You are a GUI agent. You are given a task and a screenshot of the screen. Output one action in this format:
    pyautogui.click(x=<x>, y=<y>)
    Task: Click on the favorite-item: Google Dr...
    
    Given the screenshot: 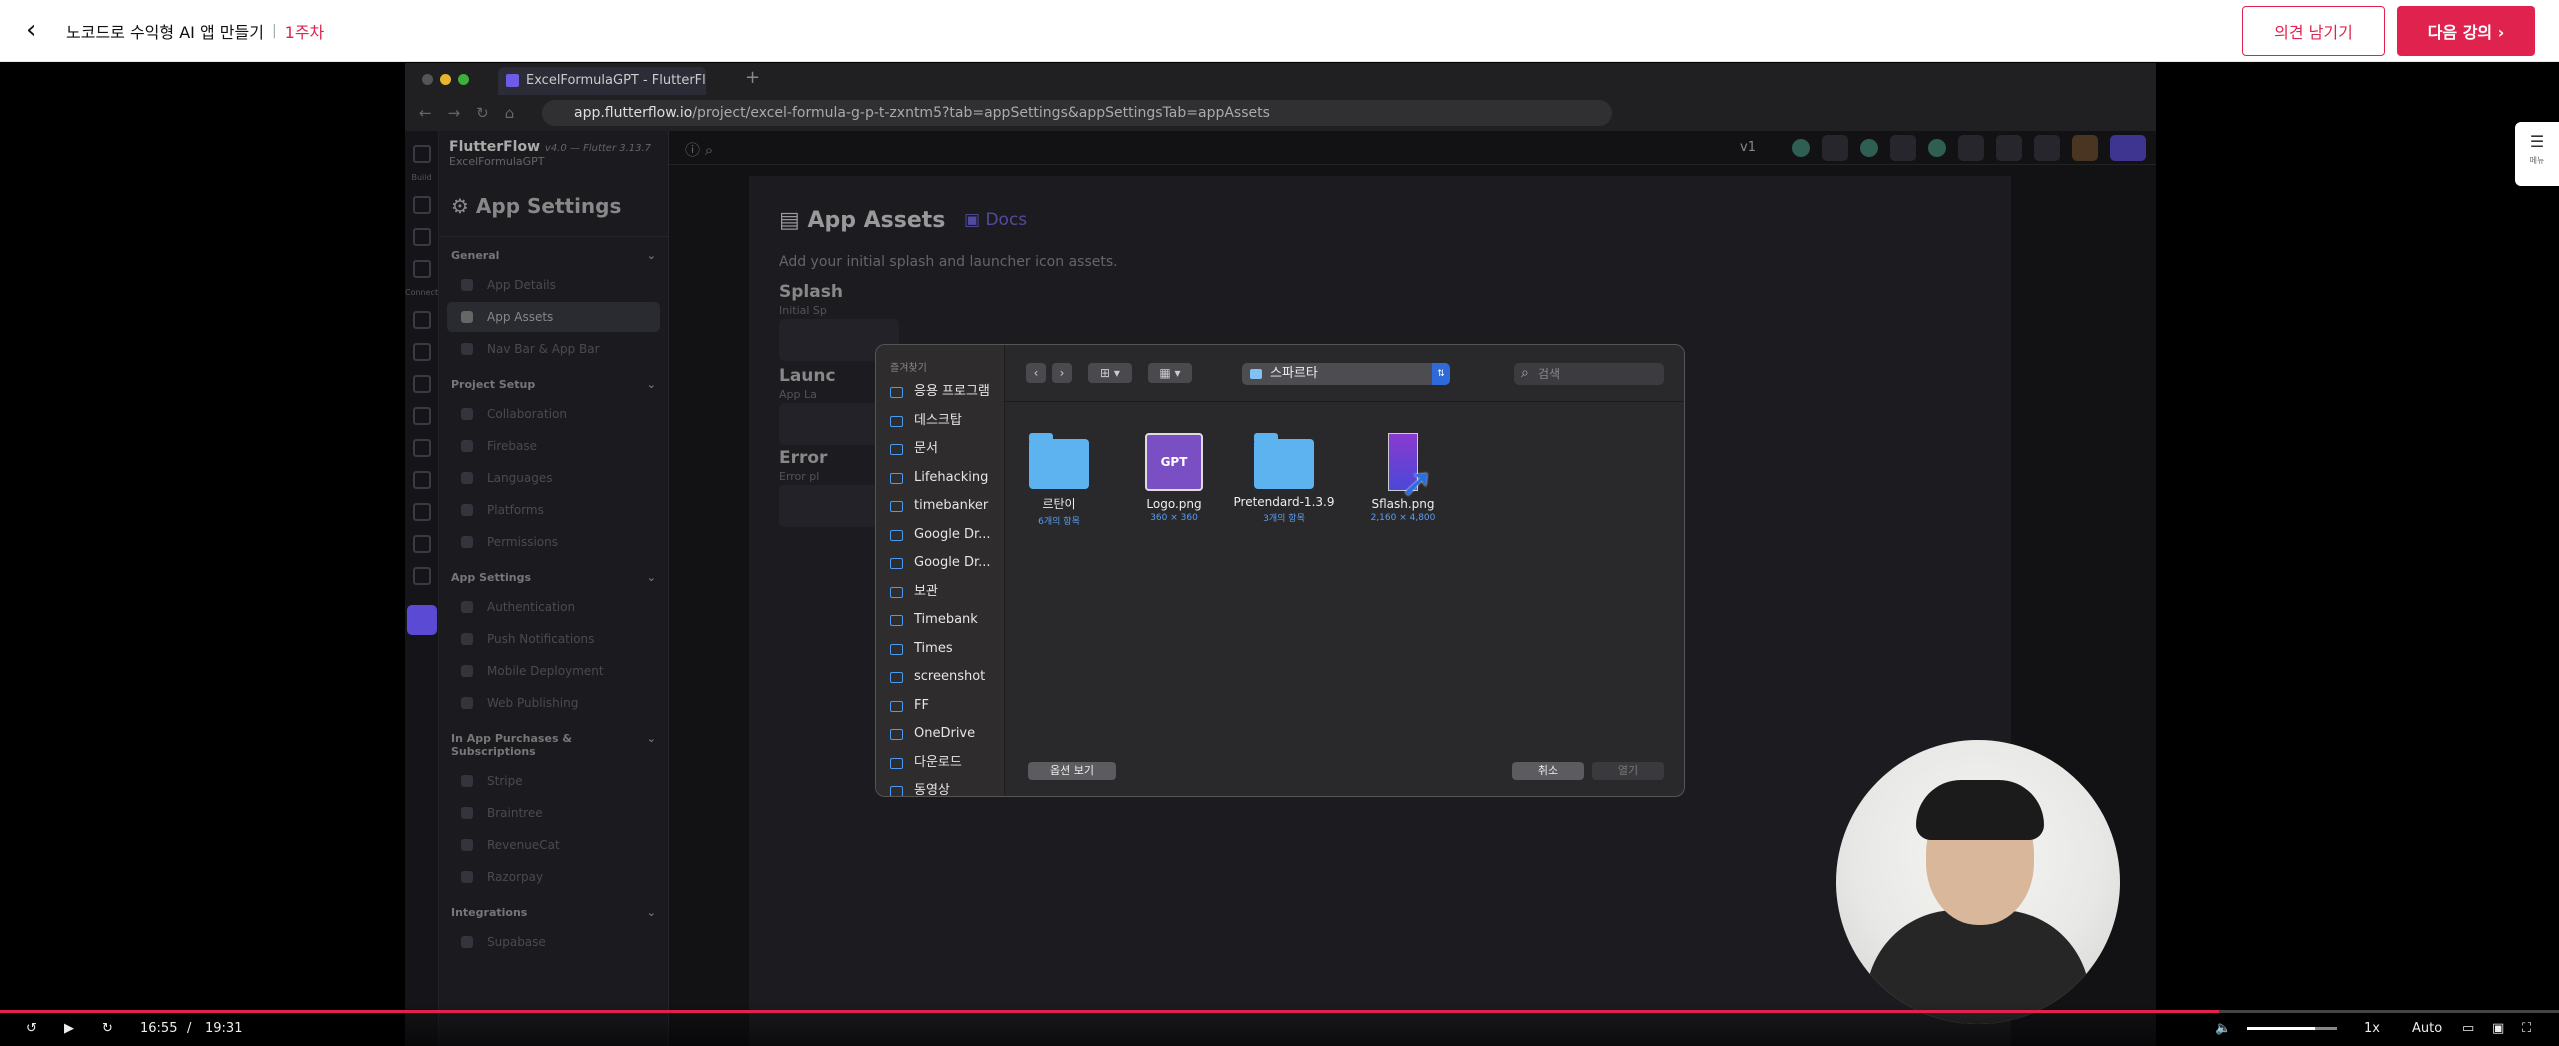 What is the action you would take?
    pyautogui.click(x=940, y=535)
    